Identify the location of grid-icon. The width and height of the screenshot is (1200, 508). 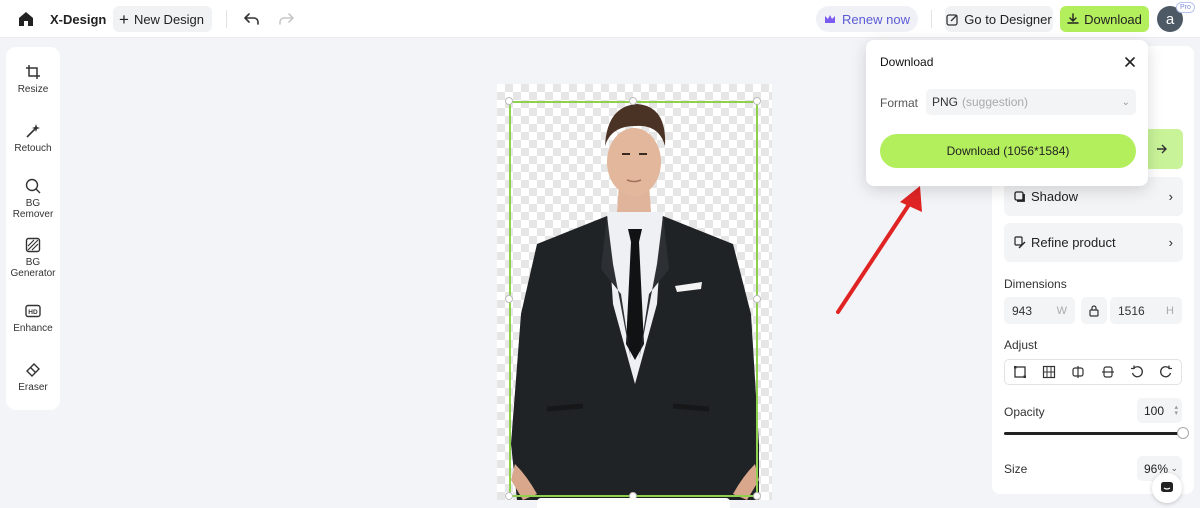
(1049, 372).